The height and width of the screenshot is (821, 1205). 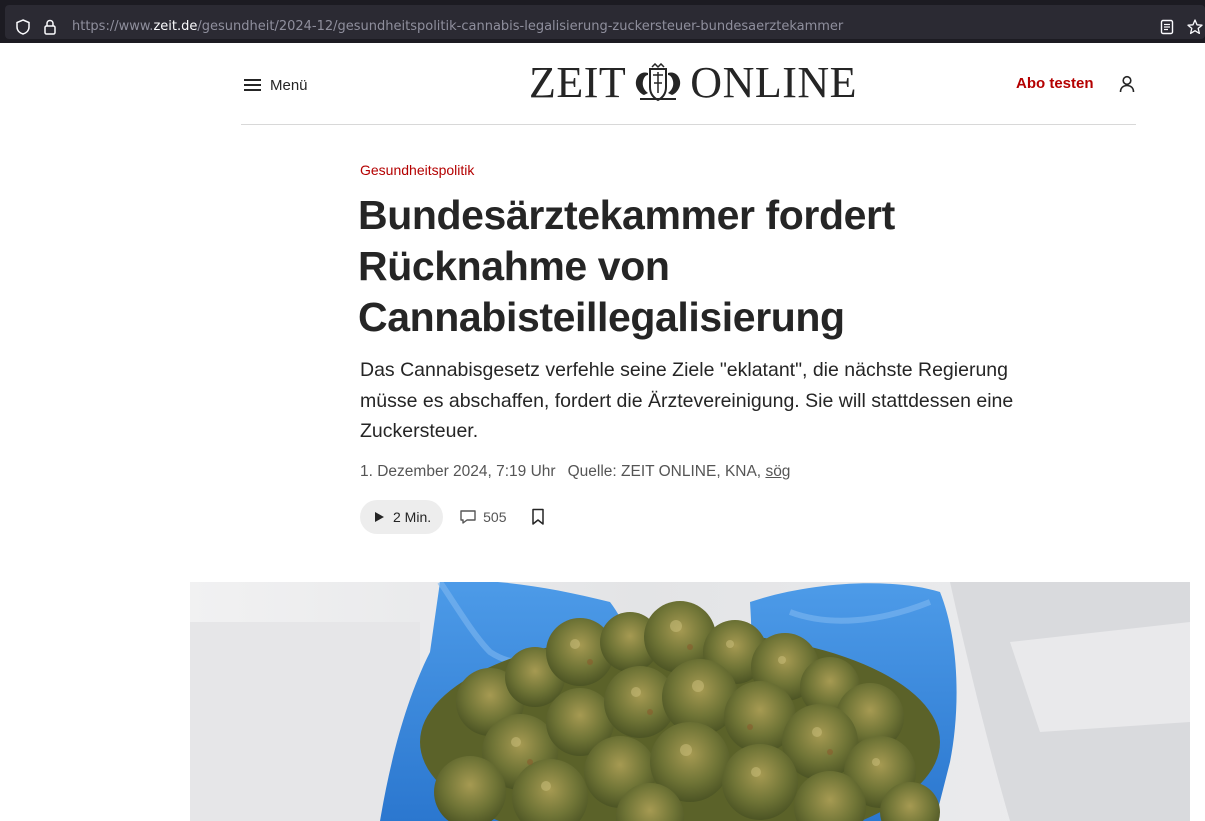 What do you see at coordinates (23, 27) in the screenshot?
I see `shield-icon` at bounding box center [23, 27].